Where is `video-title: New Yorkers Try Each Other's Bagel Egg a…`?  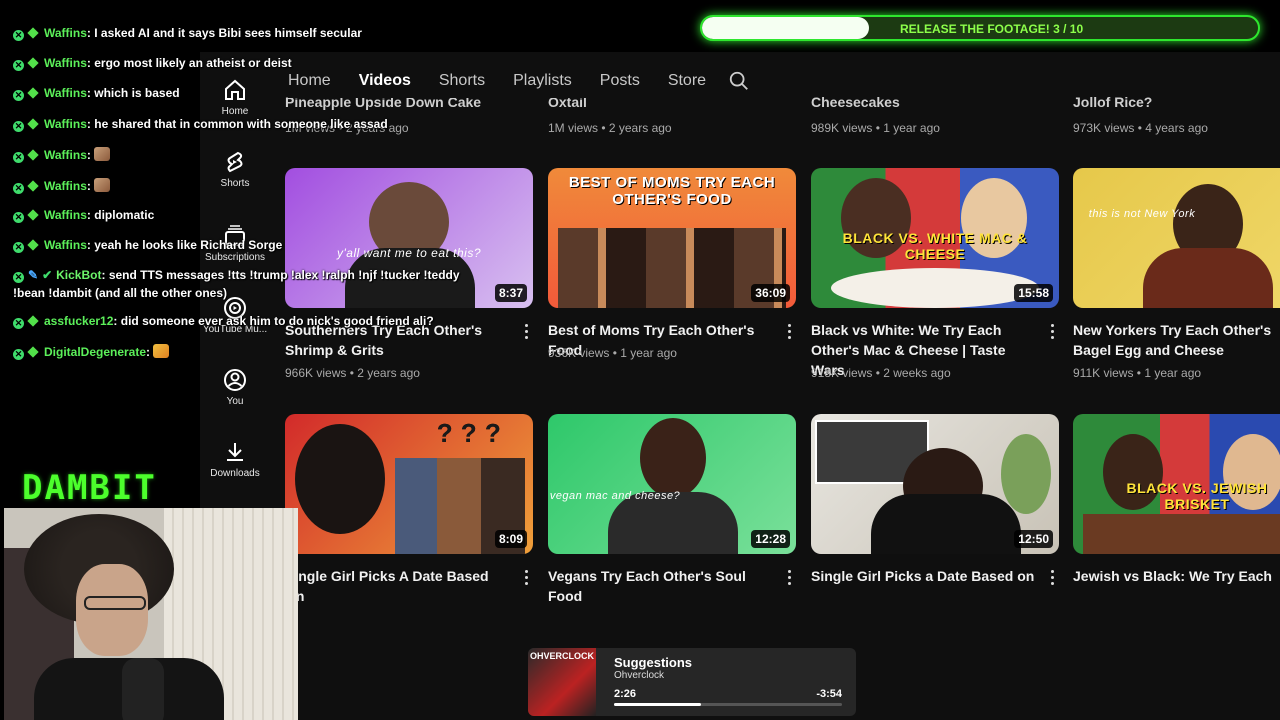 video-title: New Yorkers Try Each Other's Bagel Egg a… is located at coordinates (1176, 340).